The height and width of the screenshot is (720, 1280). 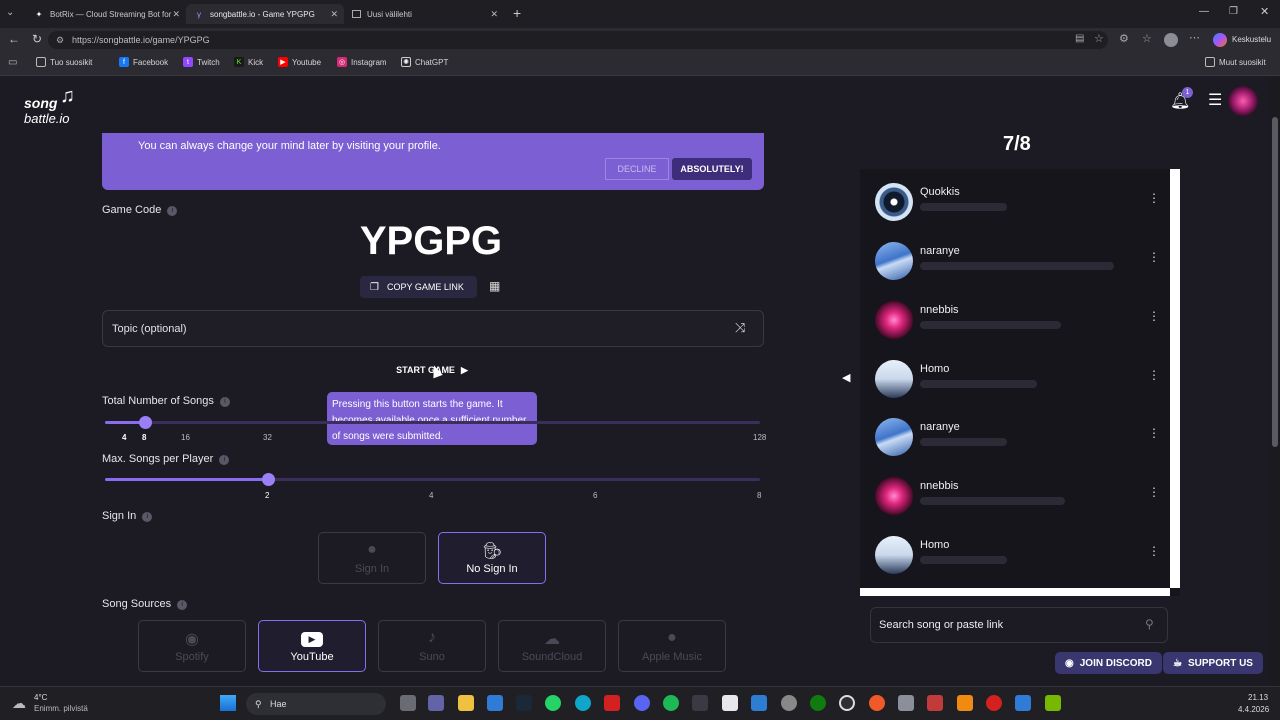 I want to click on xbox-icon, so click(x=818, y=703).